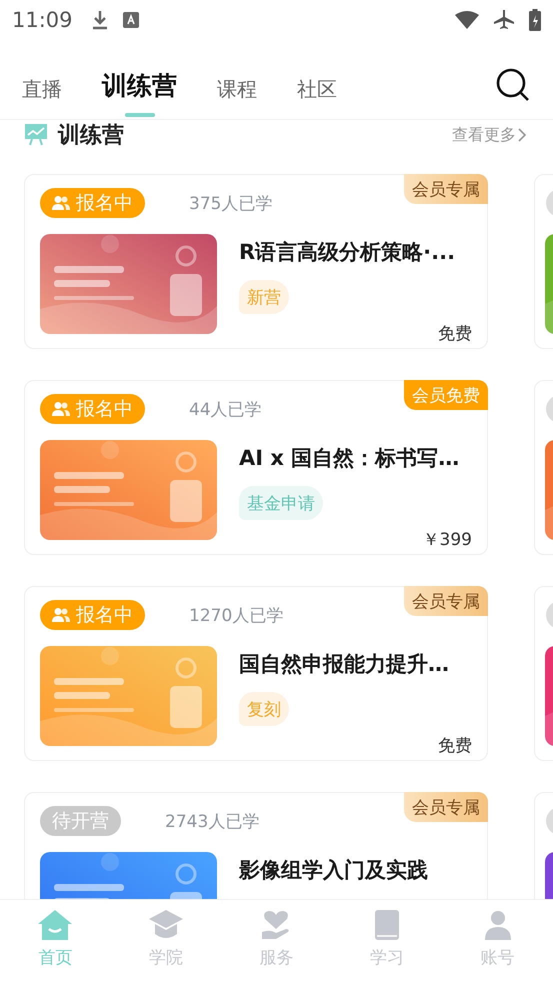  I want to click on tab: 训练营, so click(139, 86).